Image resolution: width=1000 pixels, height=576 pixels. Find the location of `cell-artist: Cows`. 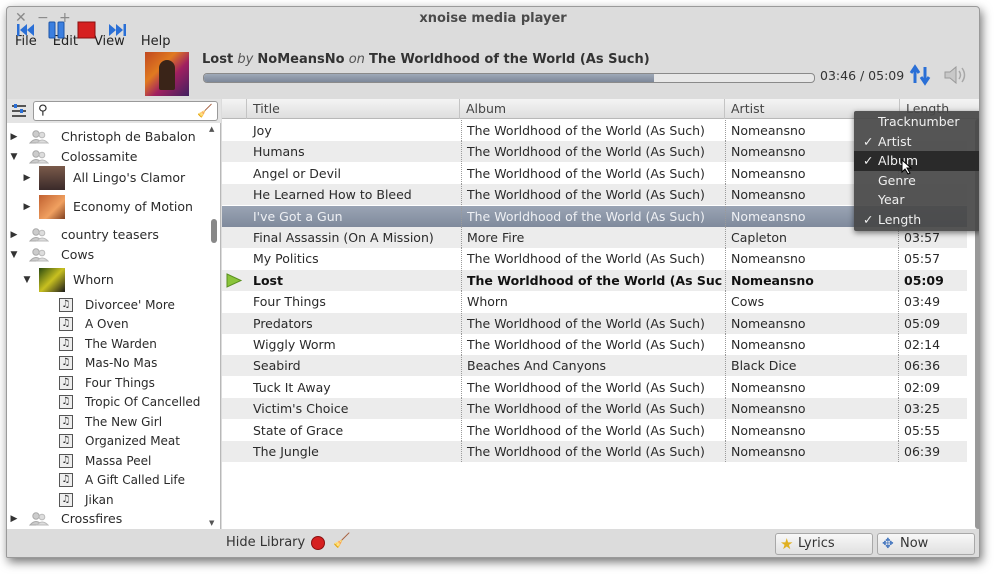

cell-artist: Cows is located at coordinates (811, 302).